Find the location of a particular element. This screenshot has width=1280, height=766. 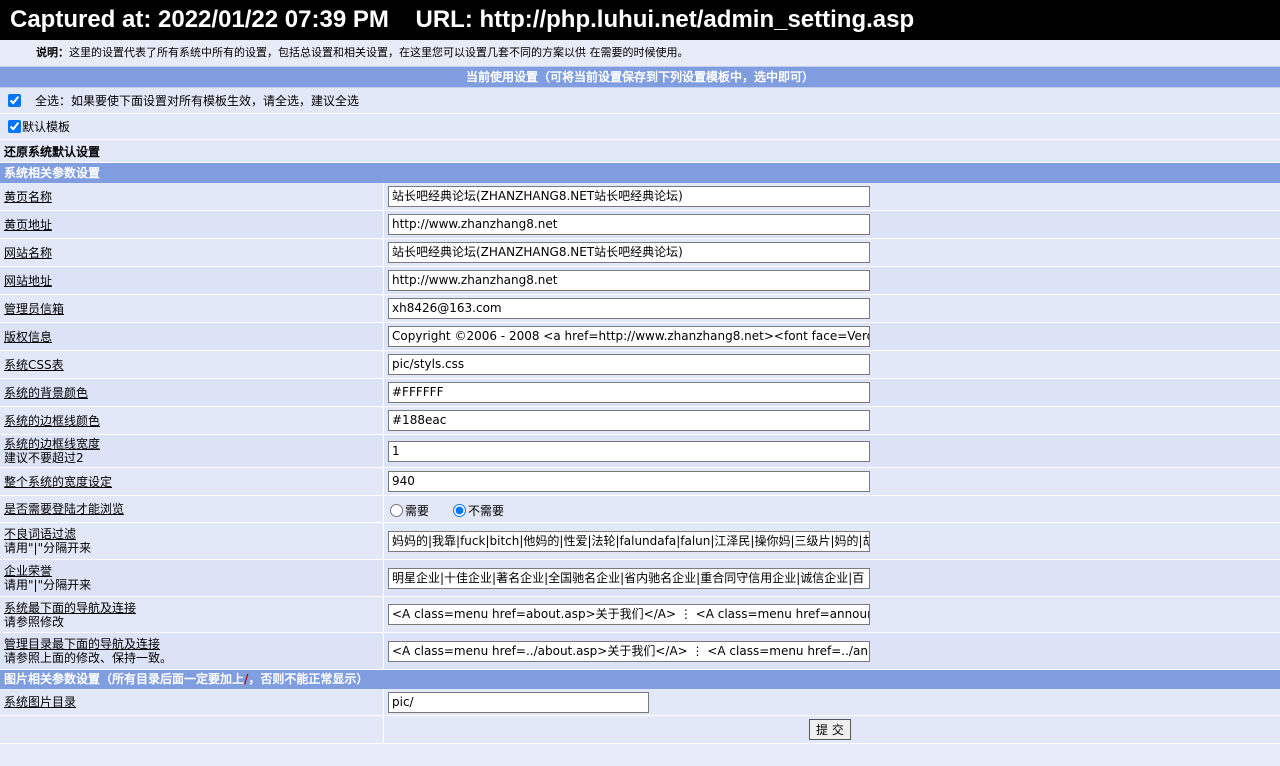

setting-row: 整个系统的宽度设定 940 is located at coordinates (640, 482).